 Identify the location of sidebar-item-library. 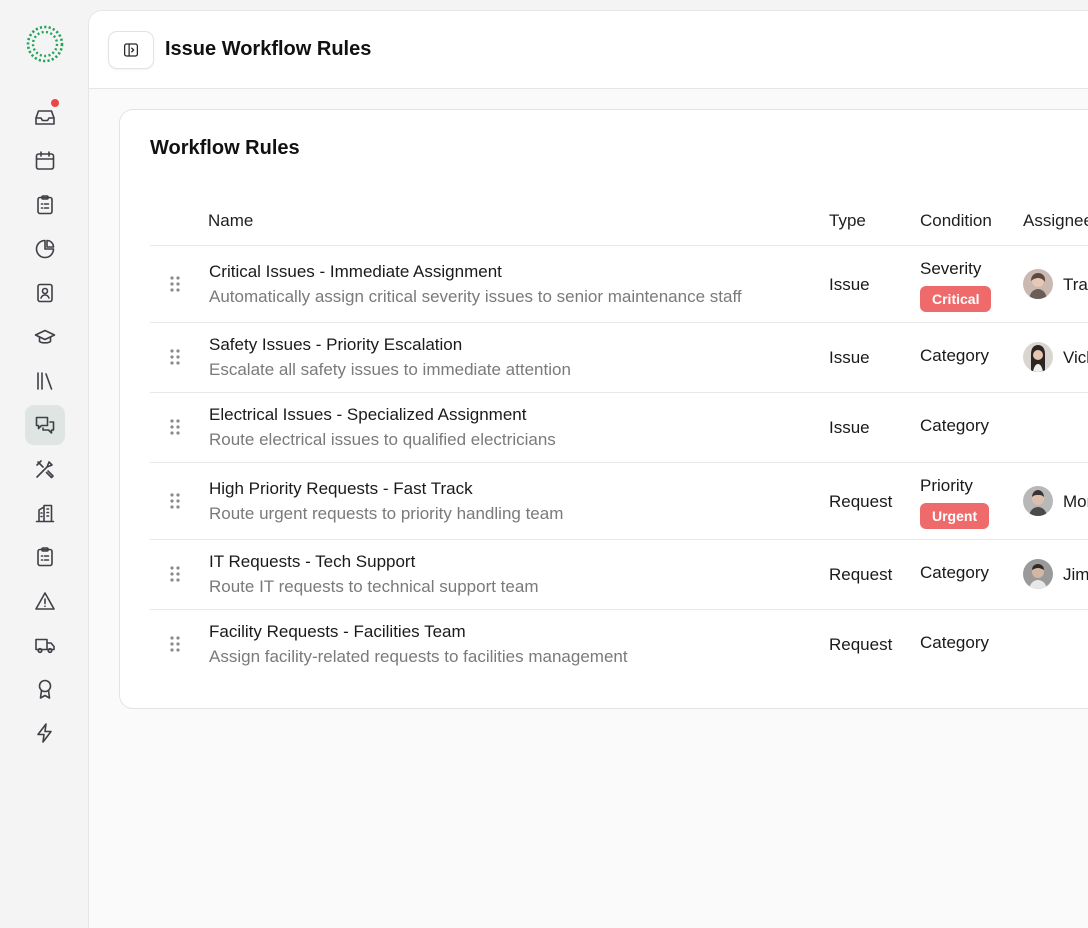
(45, 381).